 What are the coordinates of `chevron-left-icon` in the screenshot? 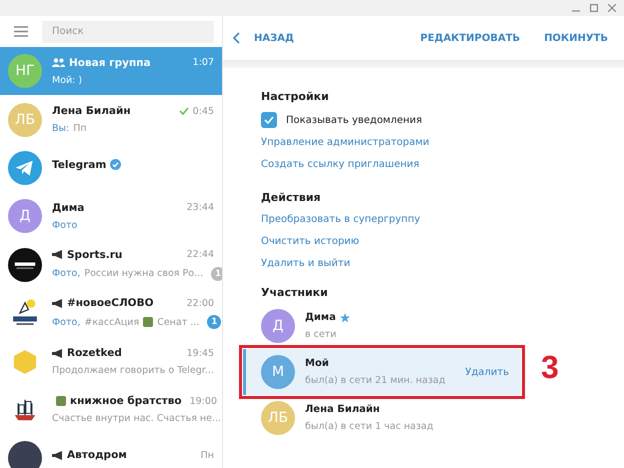 It's located at (236, 38).